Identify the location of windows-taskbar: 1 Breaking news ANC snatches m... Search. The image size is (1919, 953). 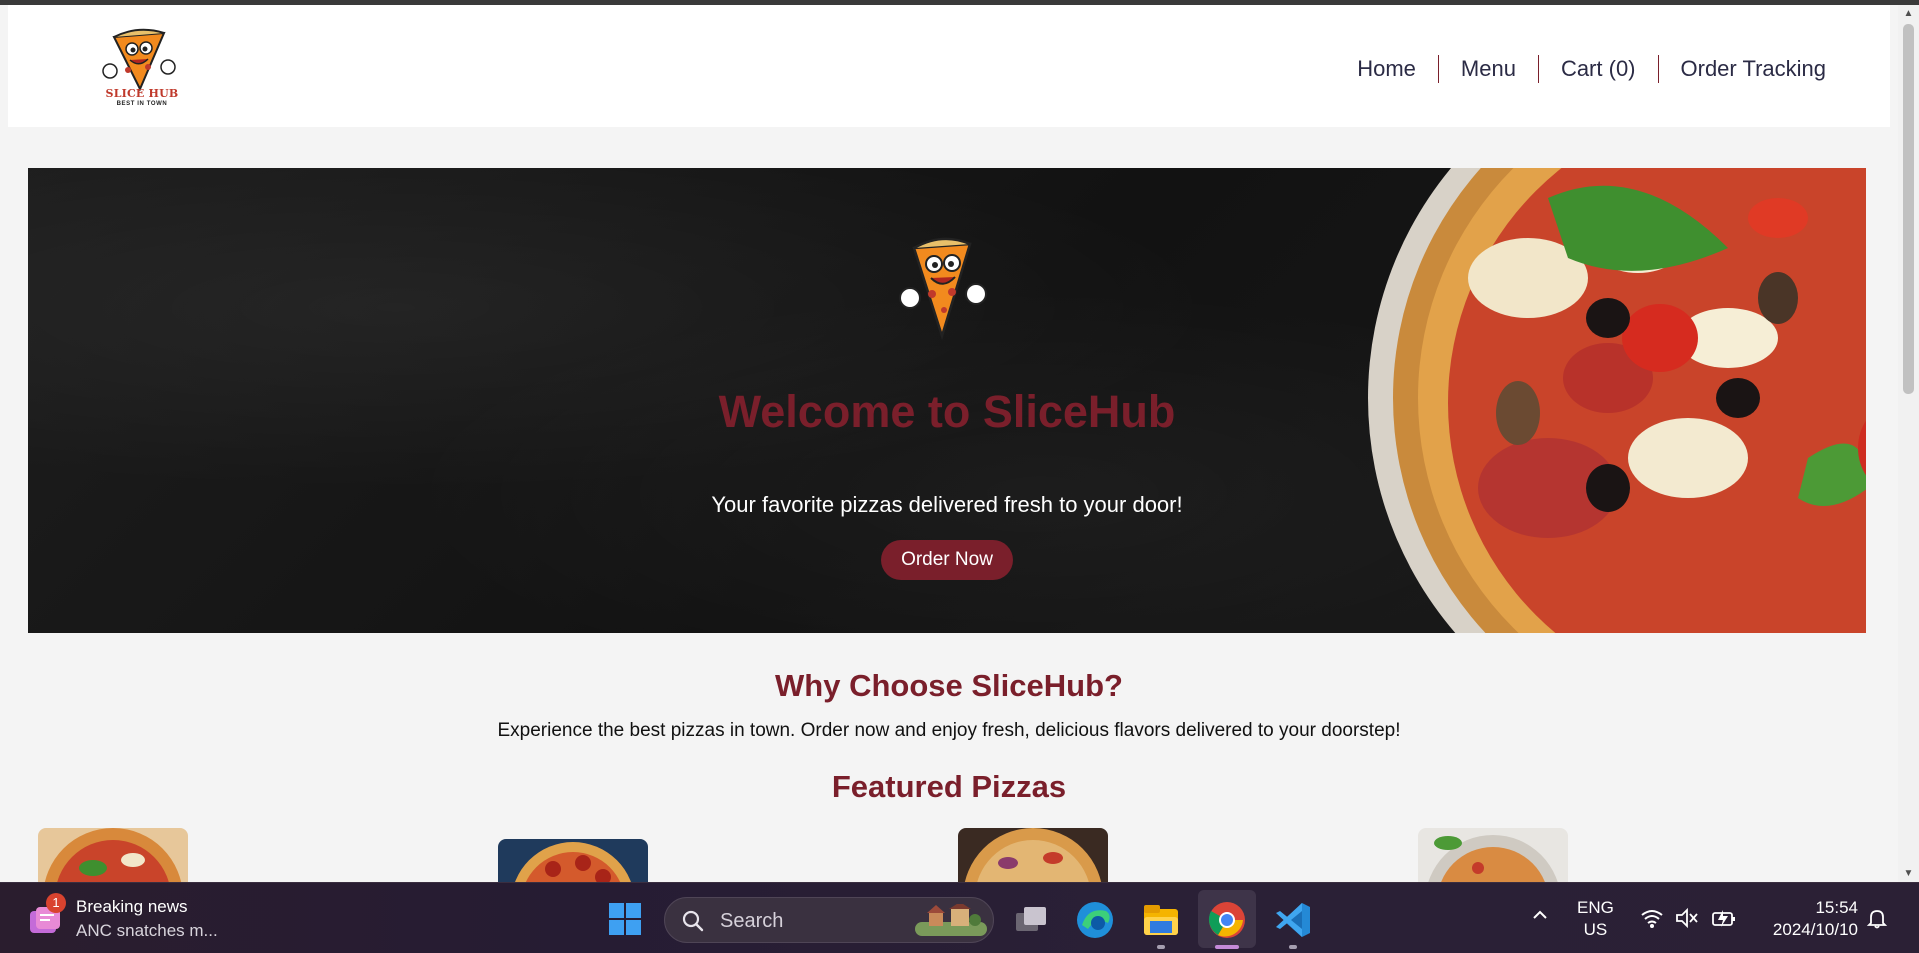
(959, 917).